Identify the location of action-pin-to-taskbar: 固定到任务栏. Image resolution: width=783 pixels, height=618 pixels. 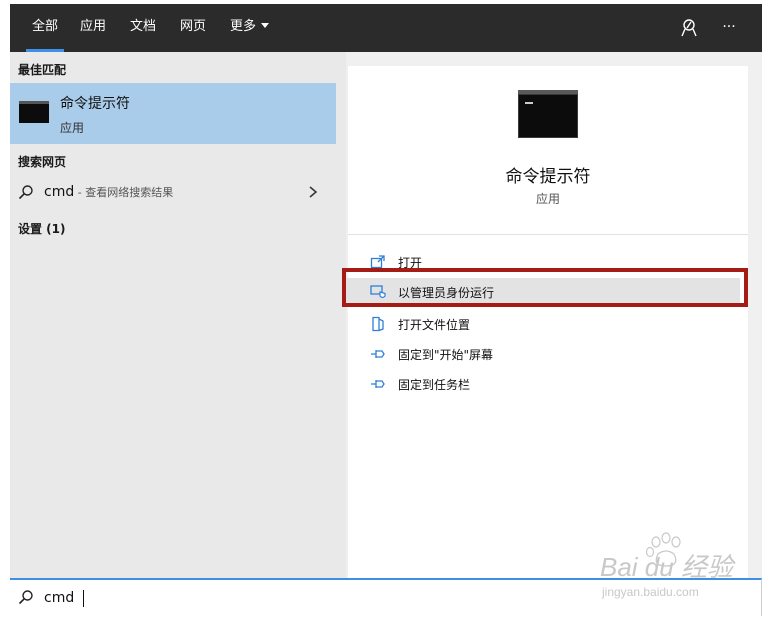
(548, 384).